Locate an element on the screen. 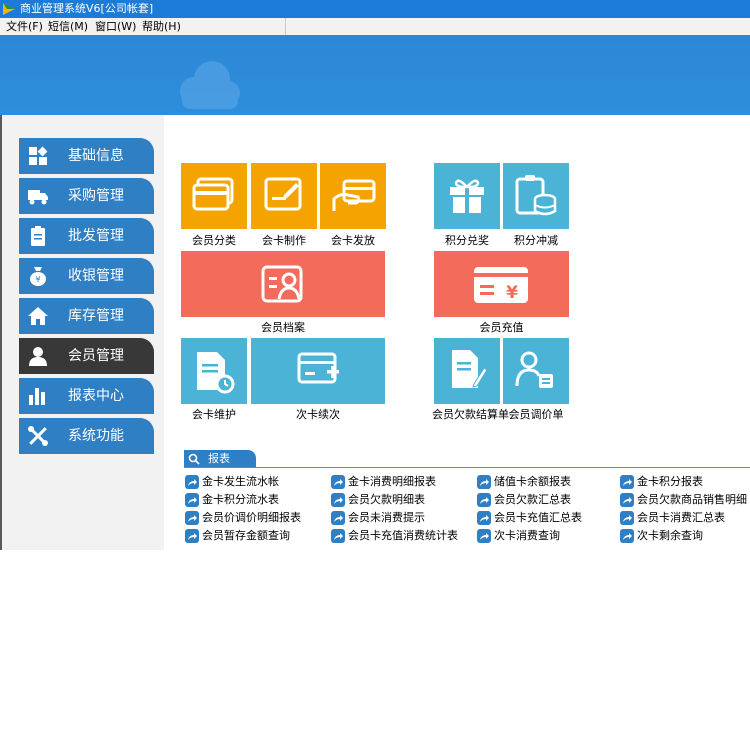 The image size is (750, 750). hand-card-icon is located at coordinates (354, 195).